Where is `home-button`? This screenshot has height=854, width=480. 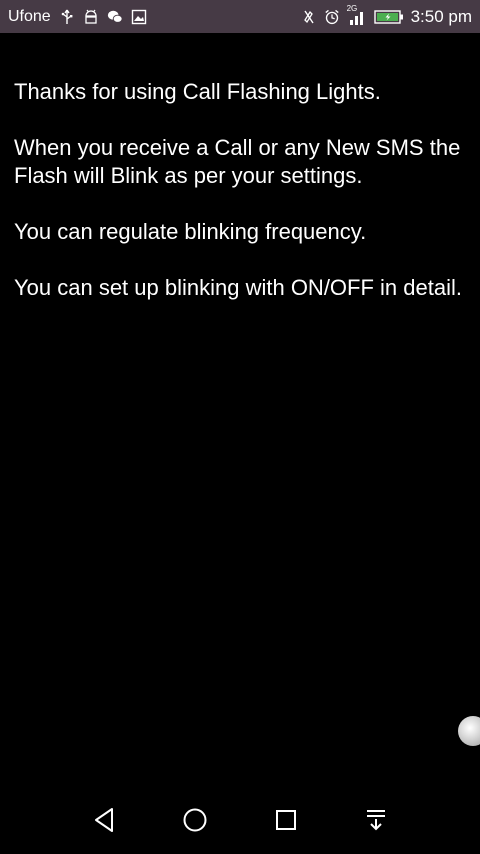
home-button is located at coordinates (195, 822).